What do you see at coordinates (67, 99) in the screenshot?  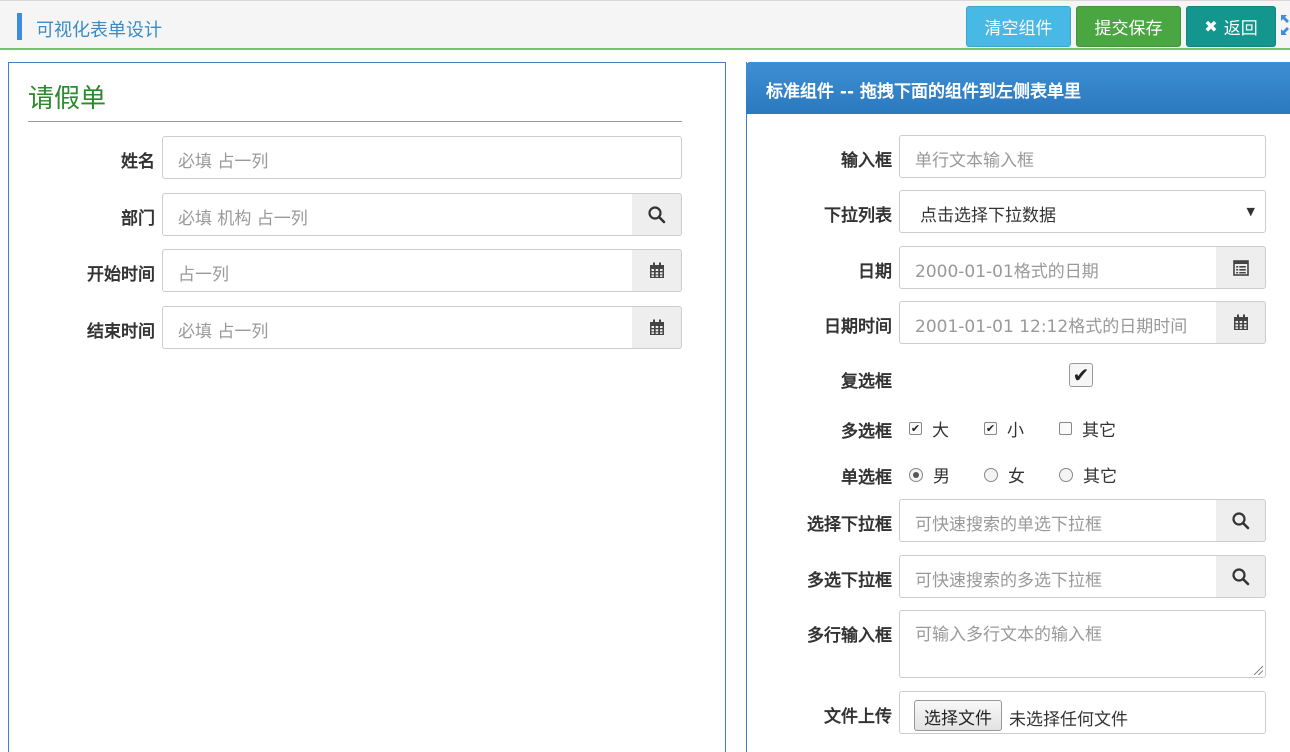 I see `form-title: 请假单` at bounding box center [67, 99].